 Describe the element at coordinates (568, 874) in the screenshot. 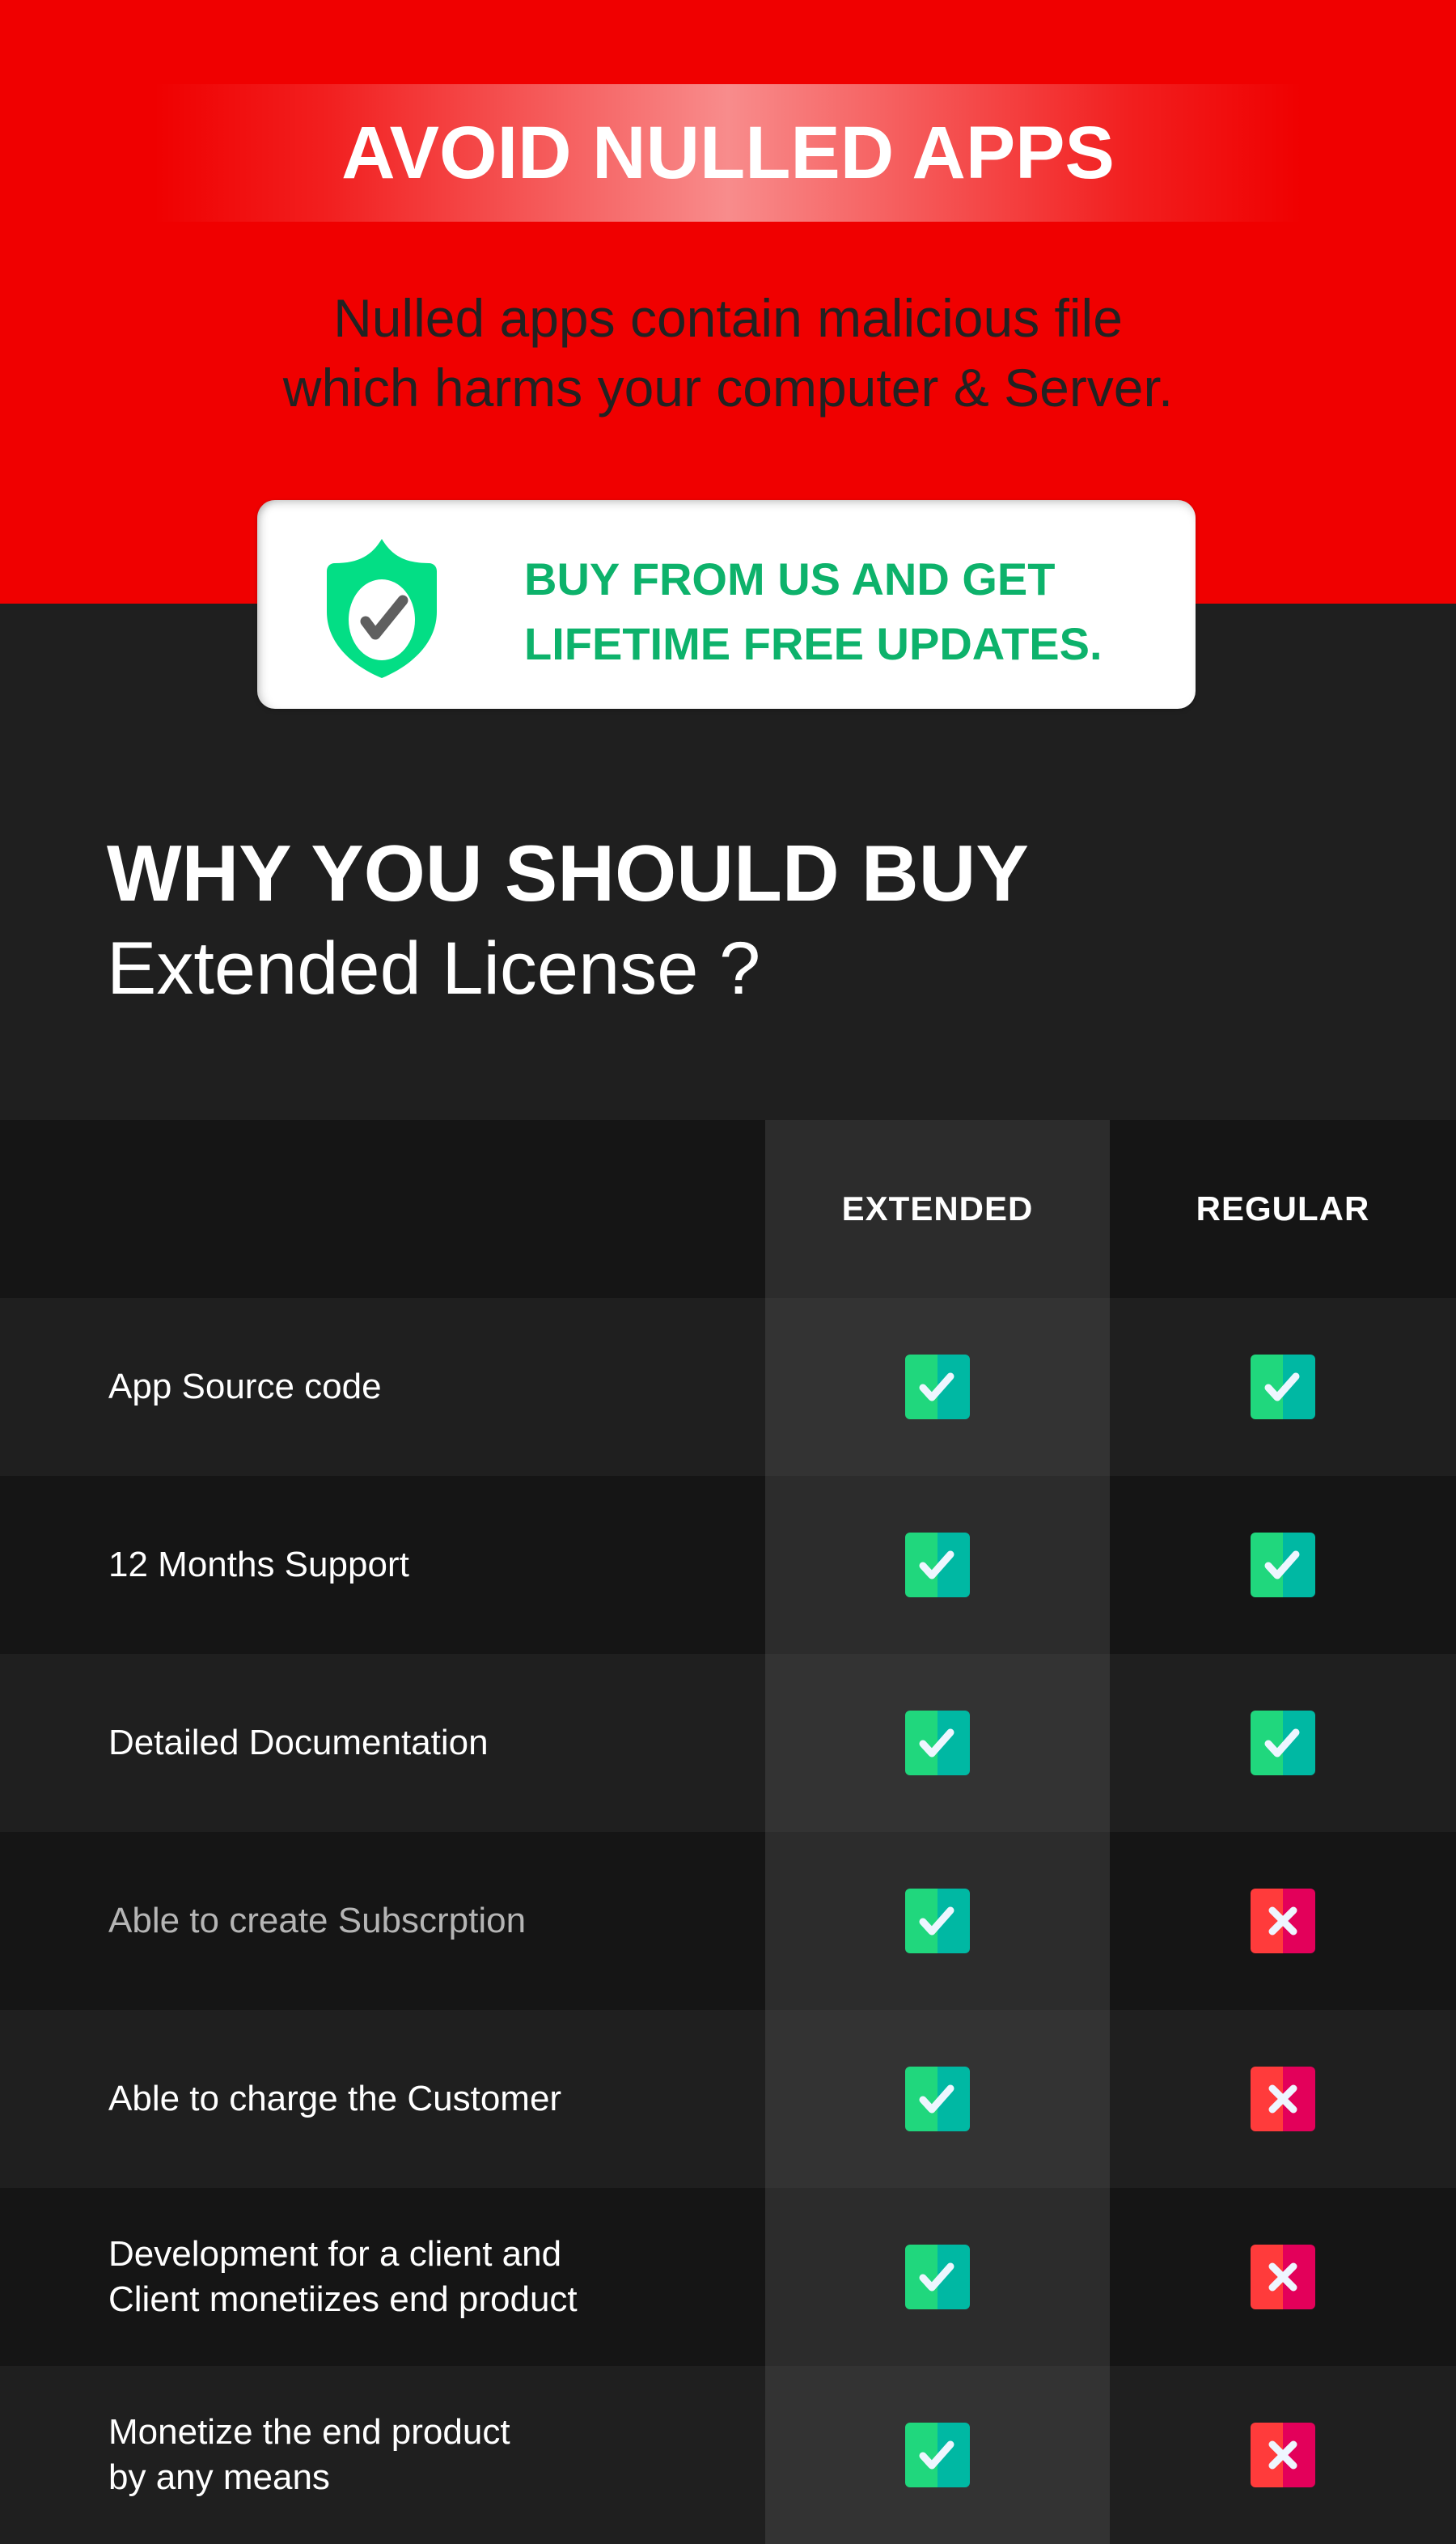

I see `why-heading: WHY YOU SHOULD BUY` at that location.